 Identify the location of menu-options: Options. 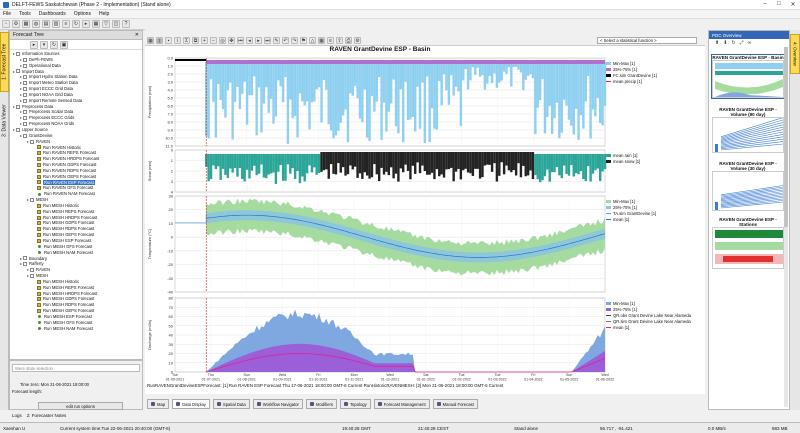
(82, 14).